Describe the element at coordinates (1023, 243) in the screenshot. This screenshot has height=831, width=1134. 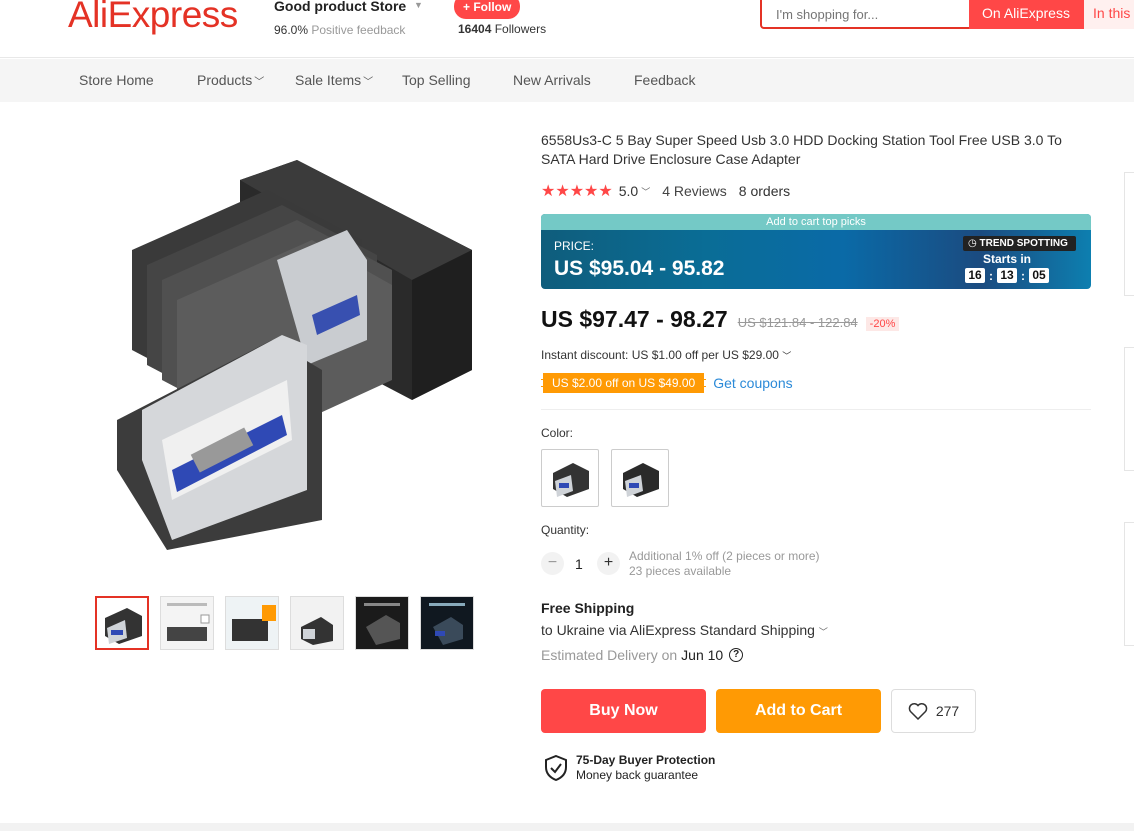
I see `trend-tag-label: TREND SPOTTING` at that location.